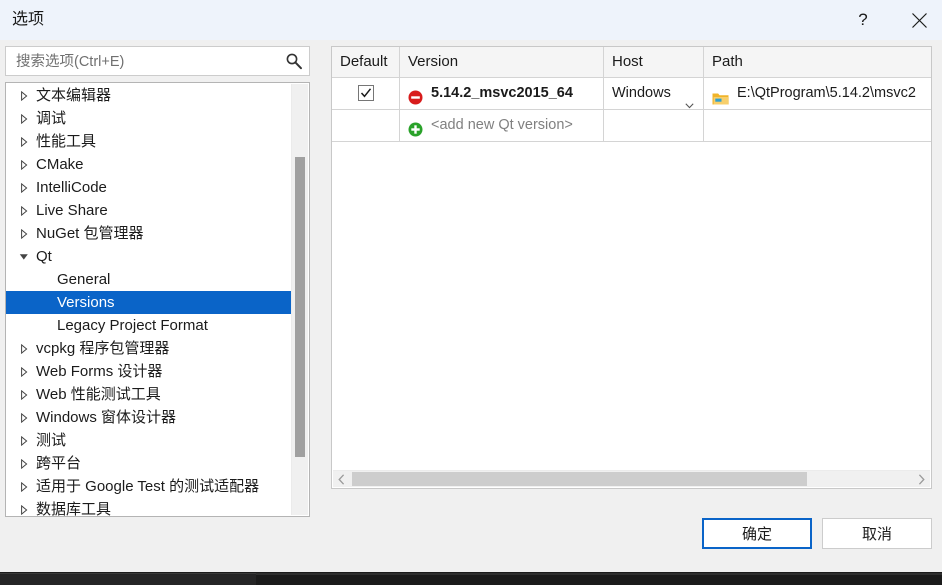 The image size is (942, 585). I want to click on host-label: Windows, so click(641, 93).